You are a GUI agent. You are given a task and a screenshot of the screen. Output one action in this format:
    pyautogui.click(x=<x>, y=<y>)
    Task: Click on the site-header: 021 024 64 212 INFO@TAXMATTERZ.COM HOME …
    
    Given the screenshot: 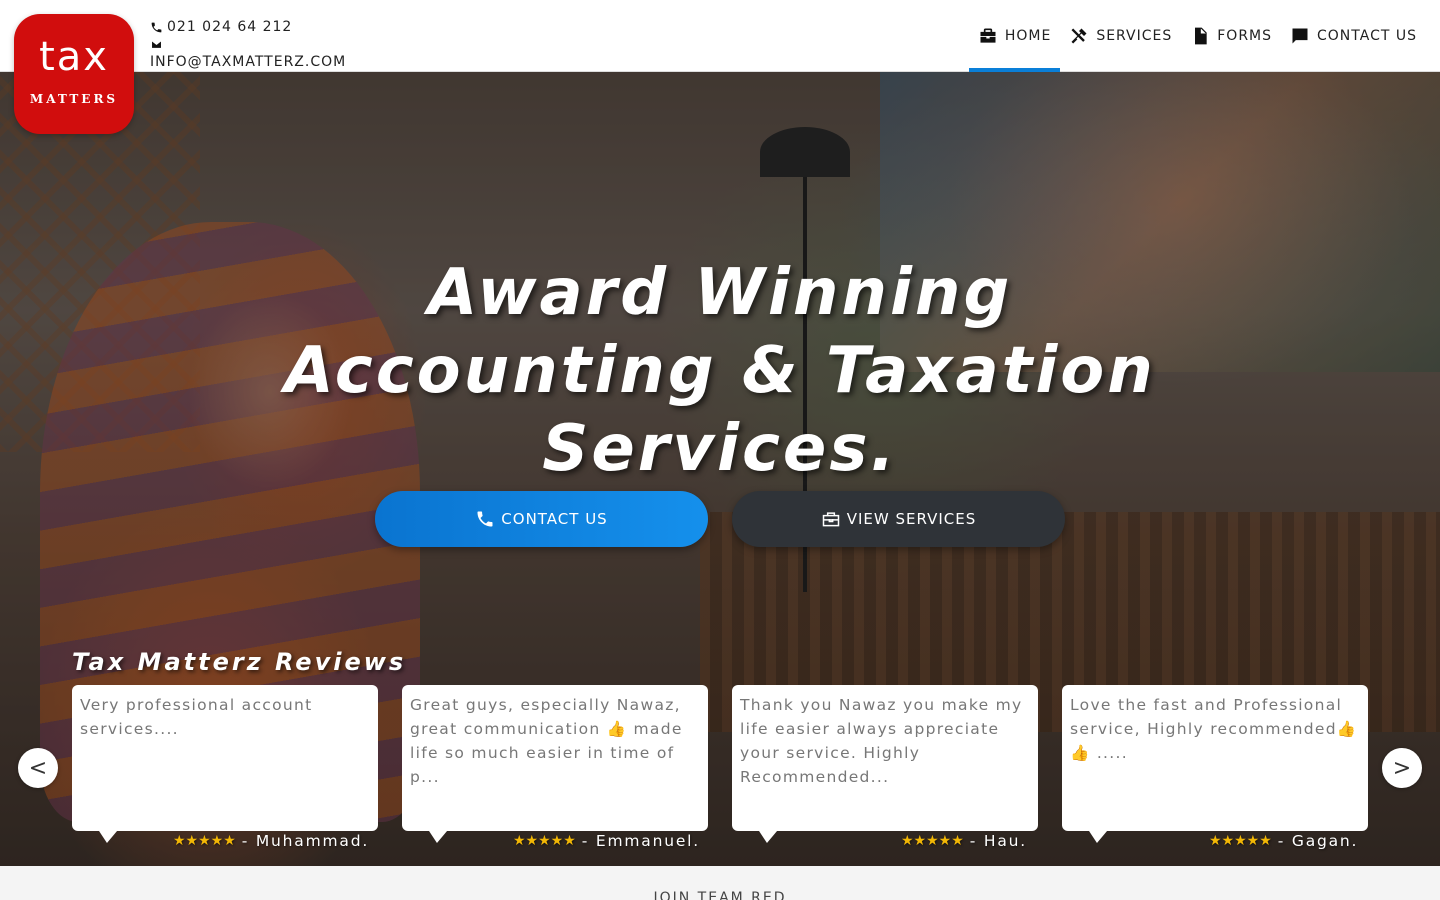 What is the action you would take?
    pyautogui.click(x=720, y=36)
    